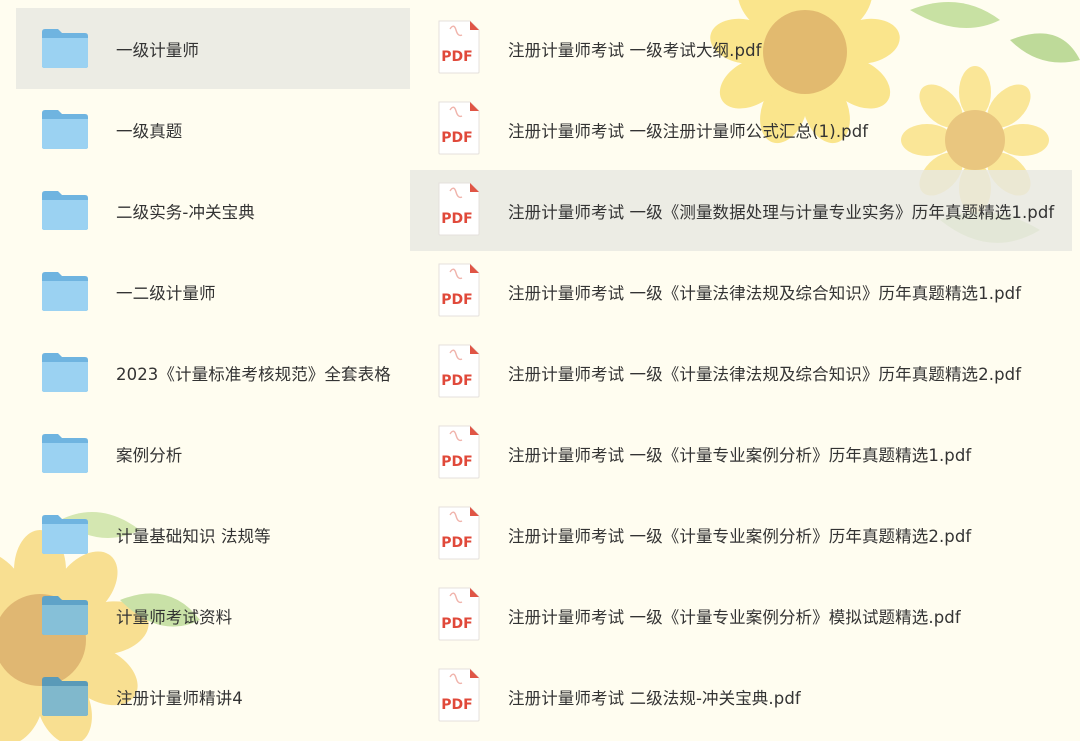 This screenshot has width=1080, height=741. What do you see at coordinates (174, 617) in the screenshot?
I see `folder-name: 计量师考试资料` at bounding box center [174, 617].